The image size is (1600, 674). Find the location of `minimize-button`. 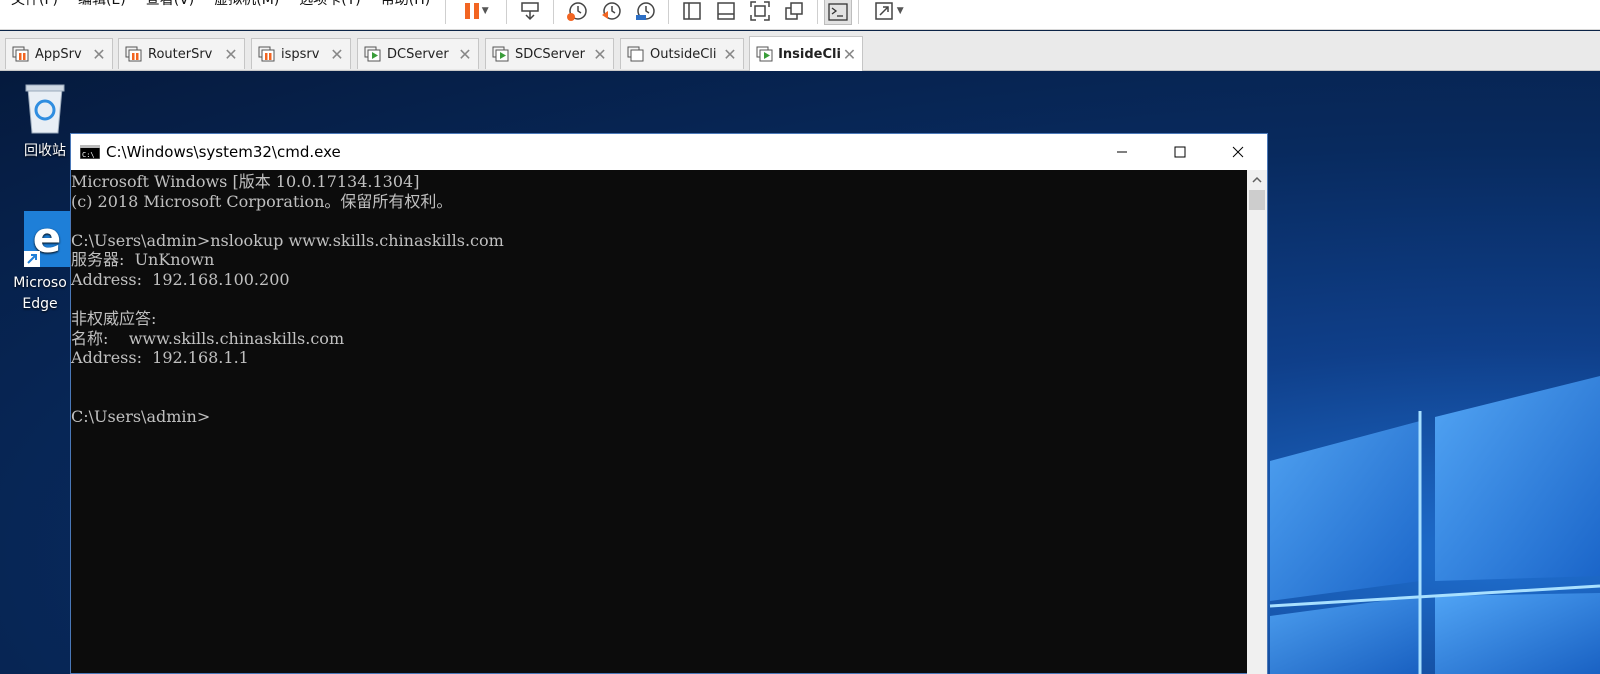

minimize-button is located at coordinates (1122, 152).